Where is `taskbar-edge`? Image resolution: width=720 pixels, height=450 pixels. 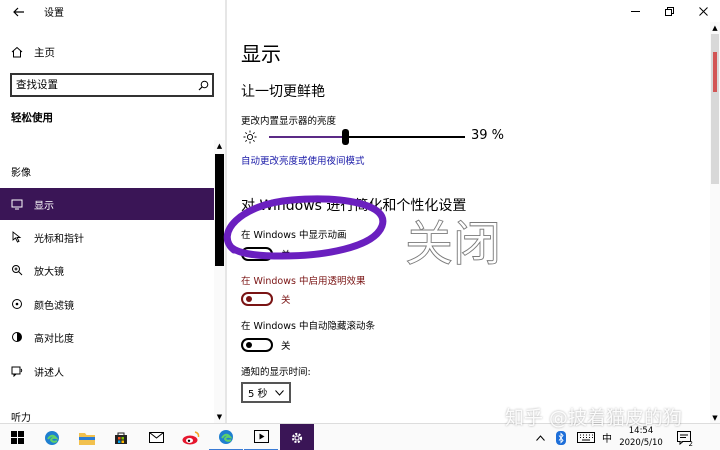
taskbar-edge is located at coordinates (52, 437).